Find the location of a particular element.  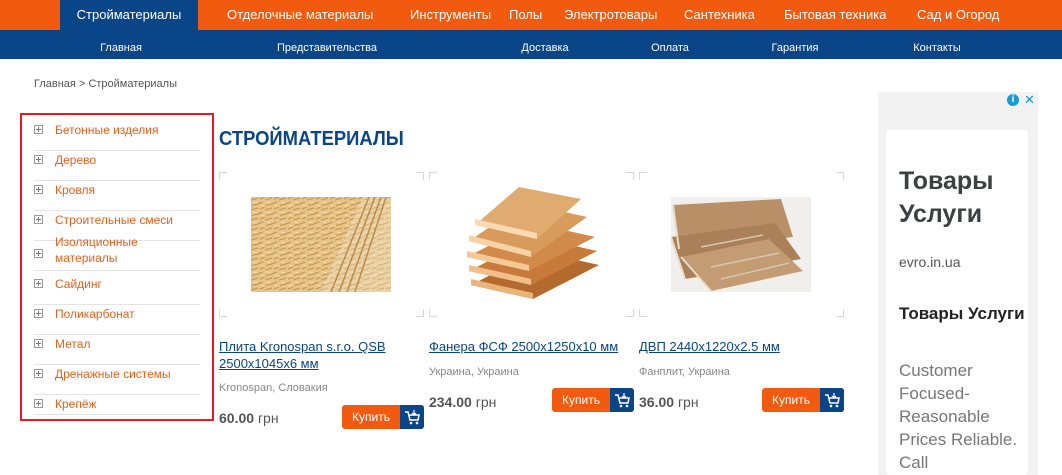

category-label: Метал is located at coordinates (72, 344).